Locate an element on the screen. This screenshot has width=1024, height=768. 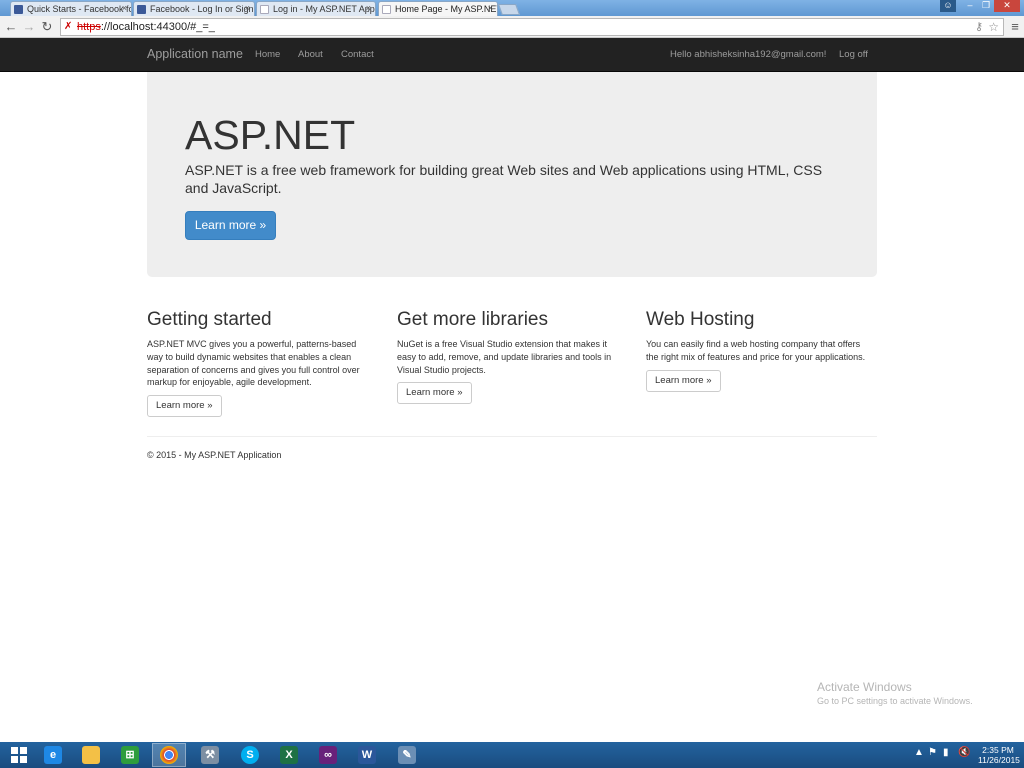
column-title: Getting started is located at coordinates (209, 319).